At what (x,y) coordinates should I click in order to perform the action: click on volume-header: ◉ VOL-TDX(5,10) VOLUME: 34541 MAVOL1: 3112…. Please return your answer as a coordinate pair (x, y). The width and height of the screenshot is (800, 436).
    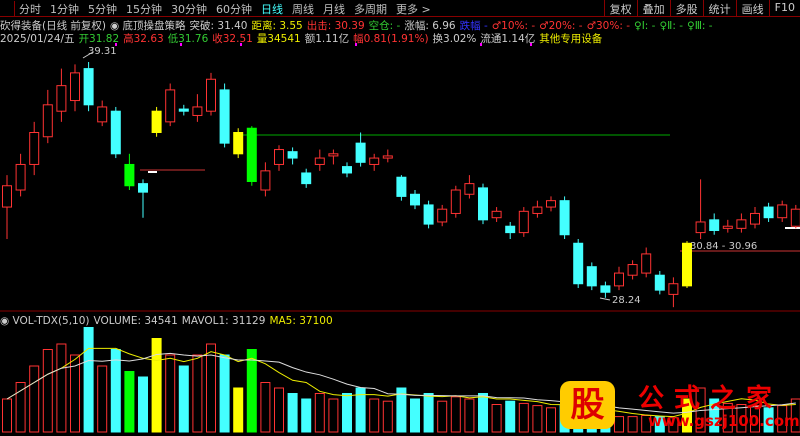
    Looking at the image, I should click on (168, 321).